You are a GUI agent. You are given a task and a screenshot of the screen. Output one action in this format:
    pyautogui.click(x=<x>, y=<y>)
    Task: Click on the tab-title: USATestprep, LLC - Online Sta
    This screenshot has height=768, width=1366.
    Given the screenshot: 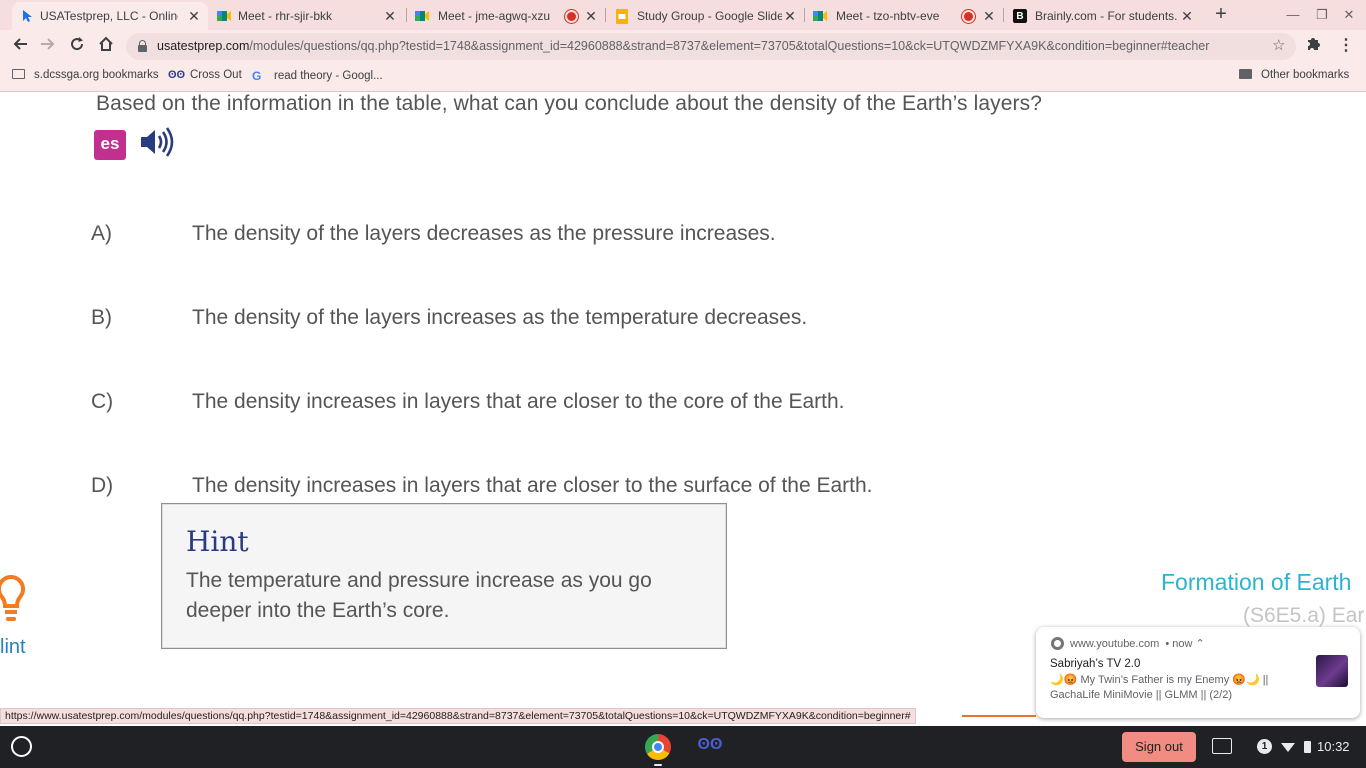 What is the action you would take?
    pyautogui.click(x=109, y=16)
    